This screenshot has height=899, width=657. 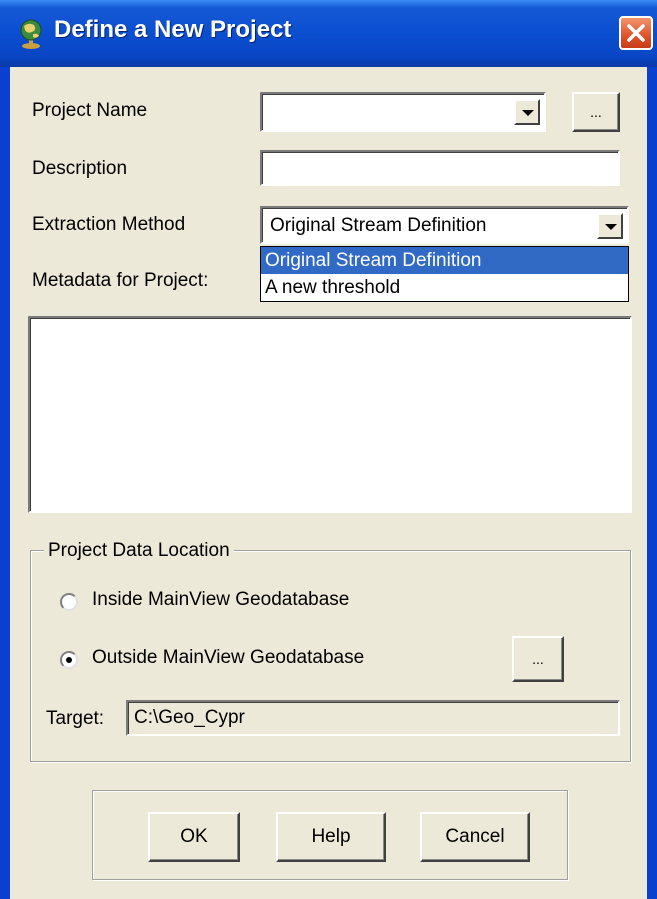 What do you see at coordinates (31, 34) in the screenshot?
I see `globe-icon` at bounding box center [31, 34].